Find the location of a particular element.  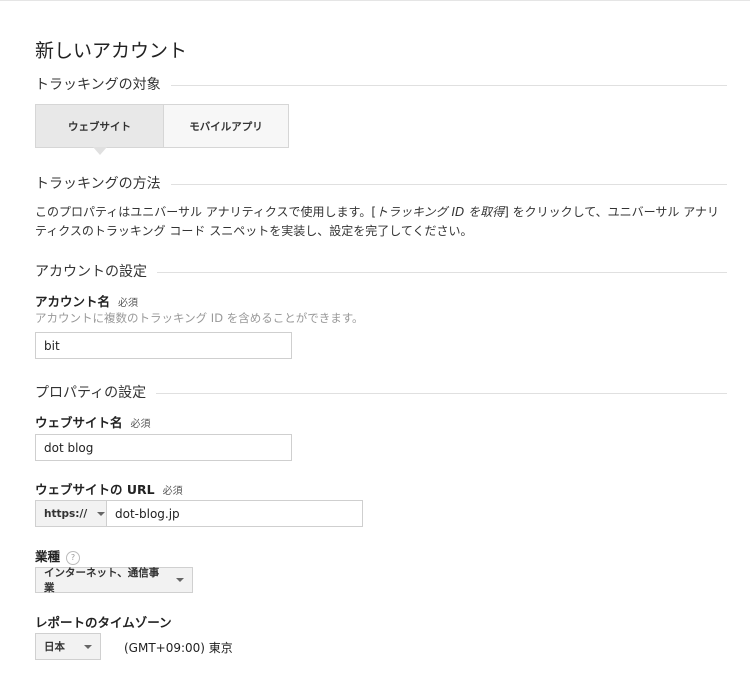

website-url-input: dot-blog.jp is located at coordinates (234, 513).